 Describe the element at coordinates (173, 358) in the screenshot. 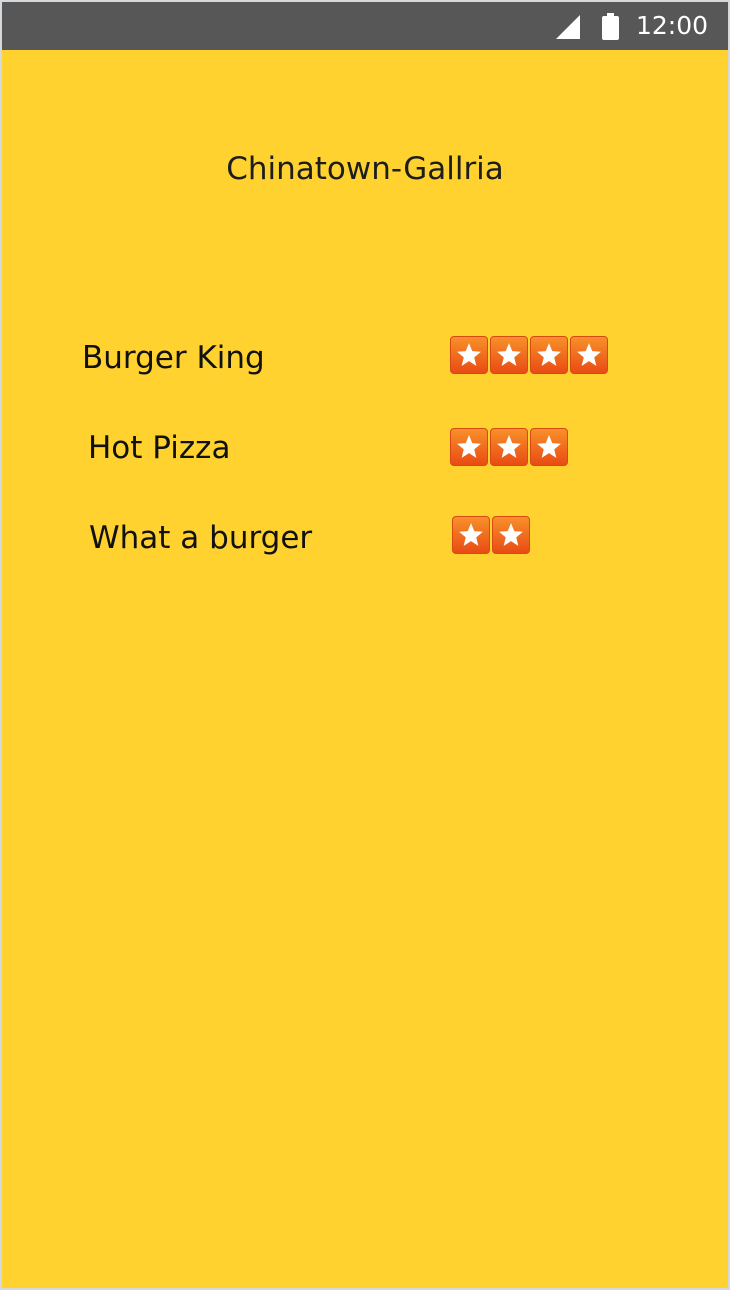

I see `restaurant-name: Burger King` at that location.